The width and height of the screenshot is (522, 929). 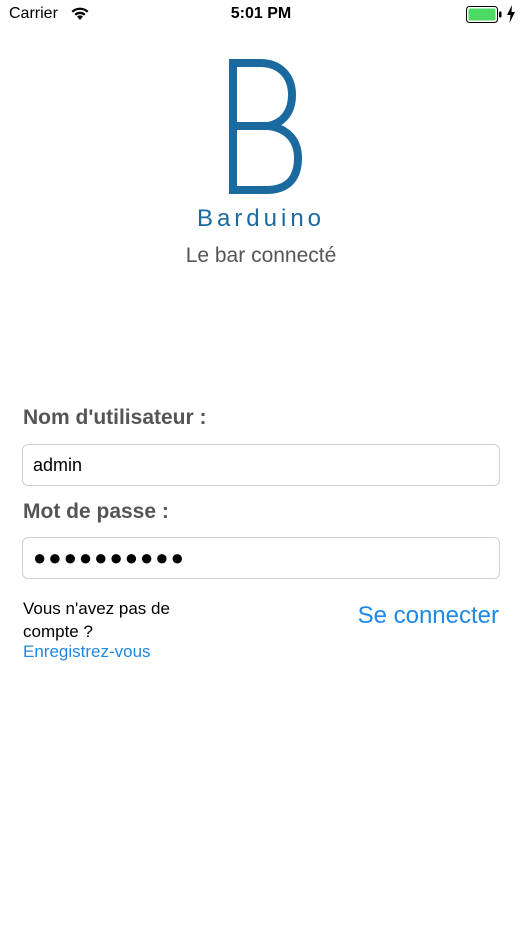 What do you see at coordinates (261, 218) in the screenshot?
I see `app-name: Barduino` at bounding box center [261, 218].